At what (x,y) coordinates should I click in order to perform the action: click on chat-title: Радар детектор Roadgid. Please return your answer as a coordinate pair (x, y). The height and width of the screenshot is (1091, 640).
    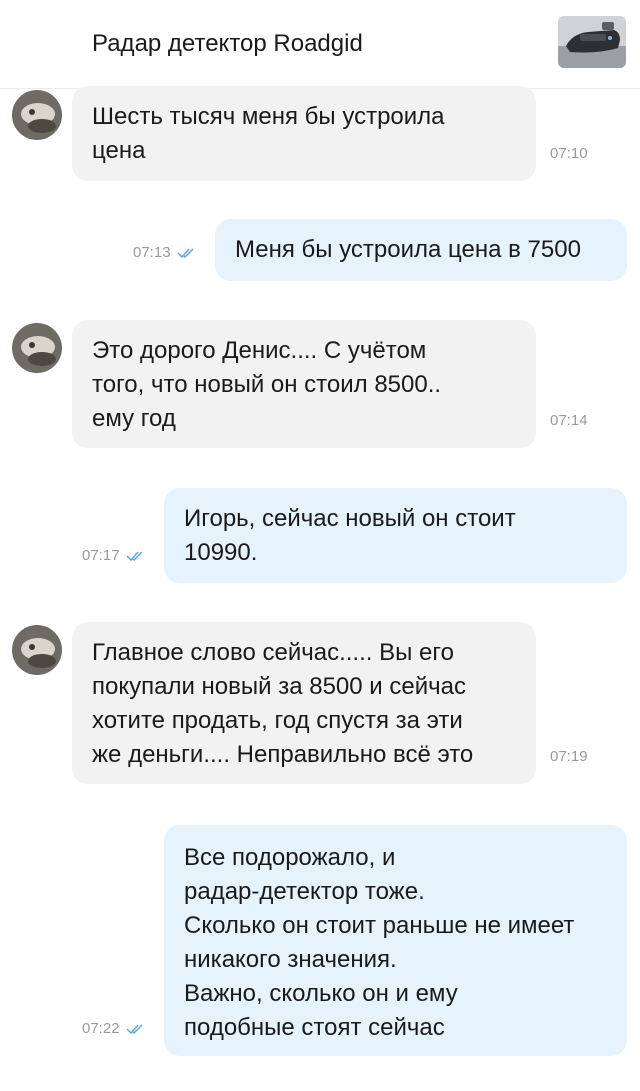
    Looking at the image, I should click on (227, 44).